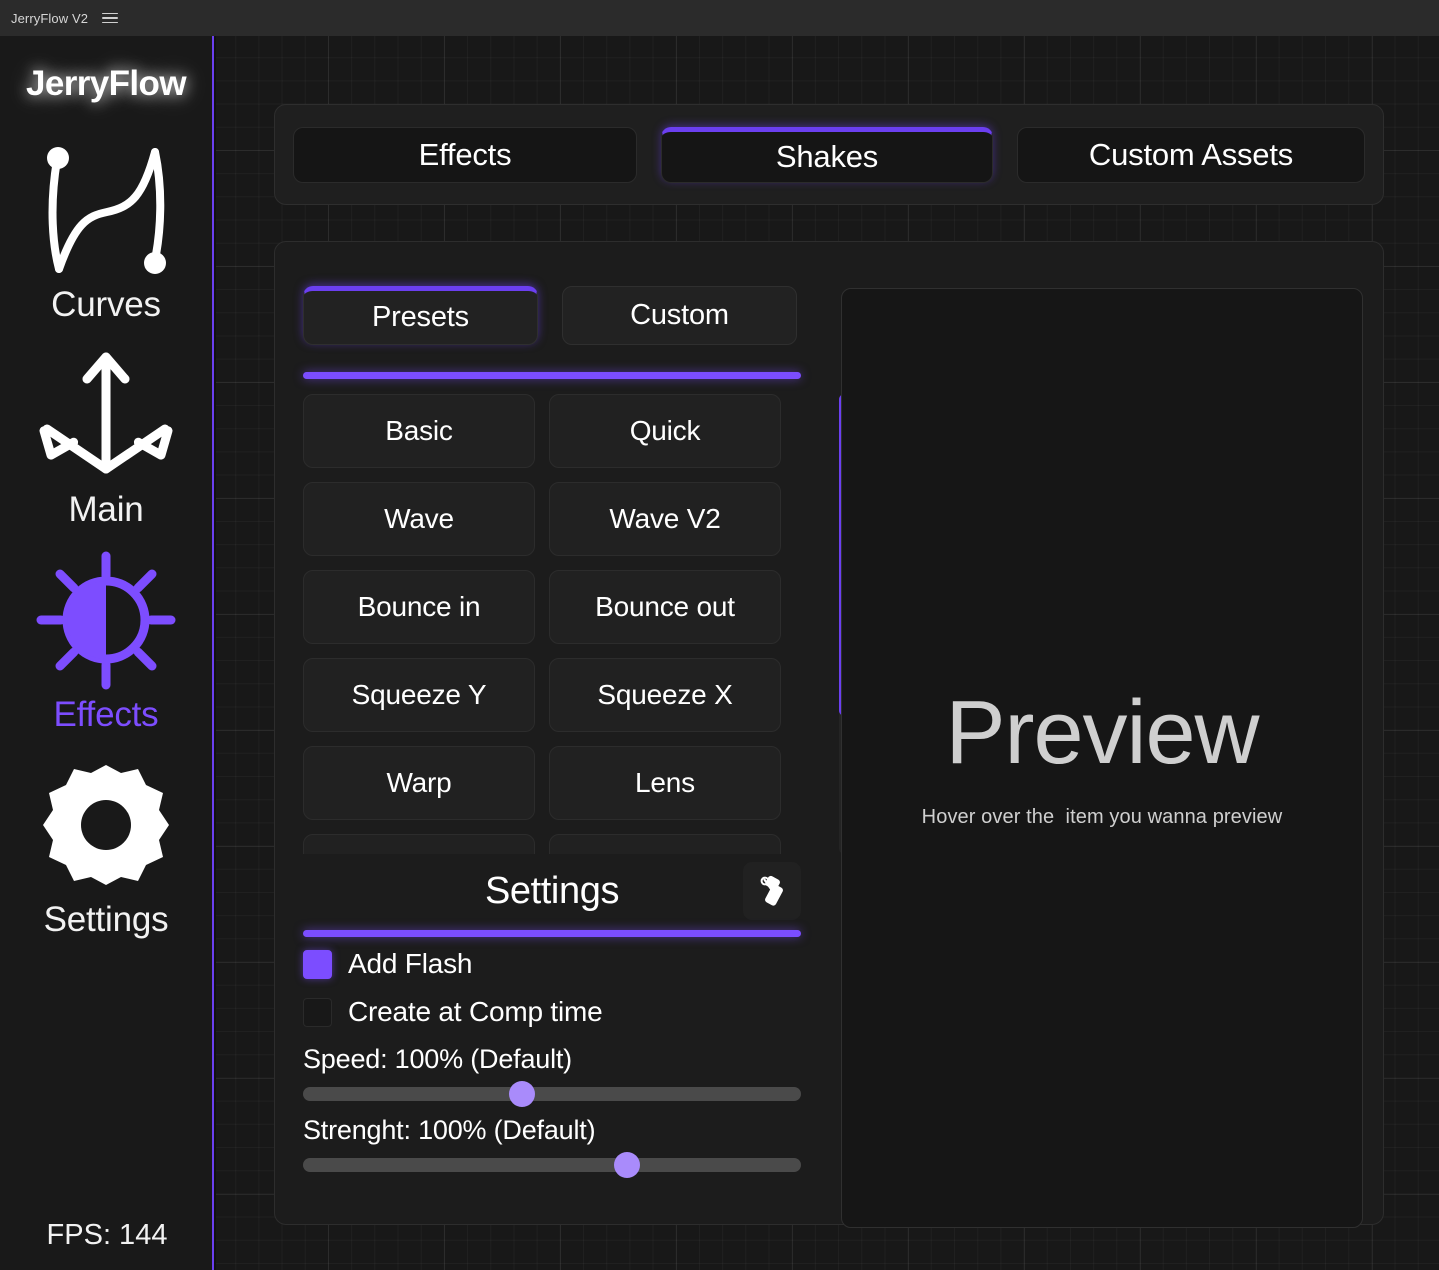  I want to click on anchor-arrows-icon, so click(106, 415).